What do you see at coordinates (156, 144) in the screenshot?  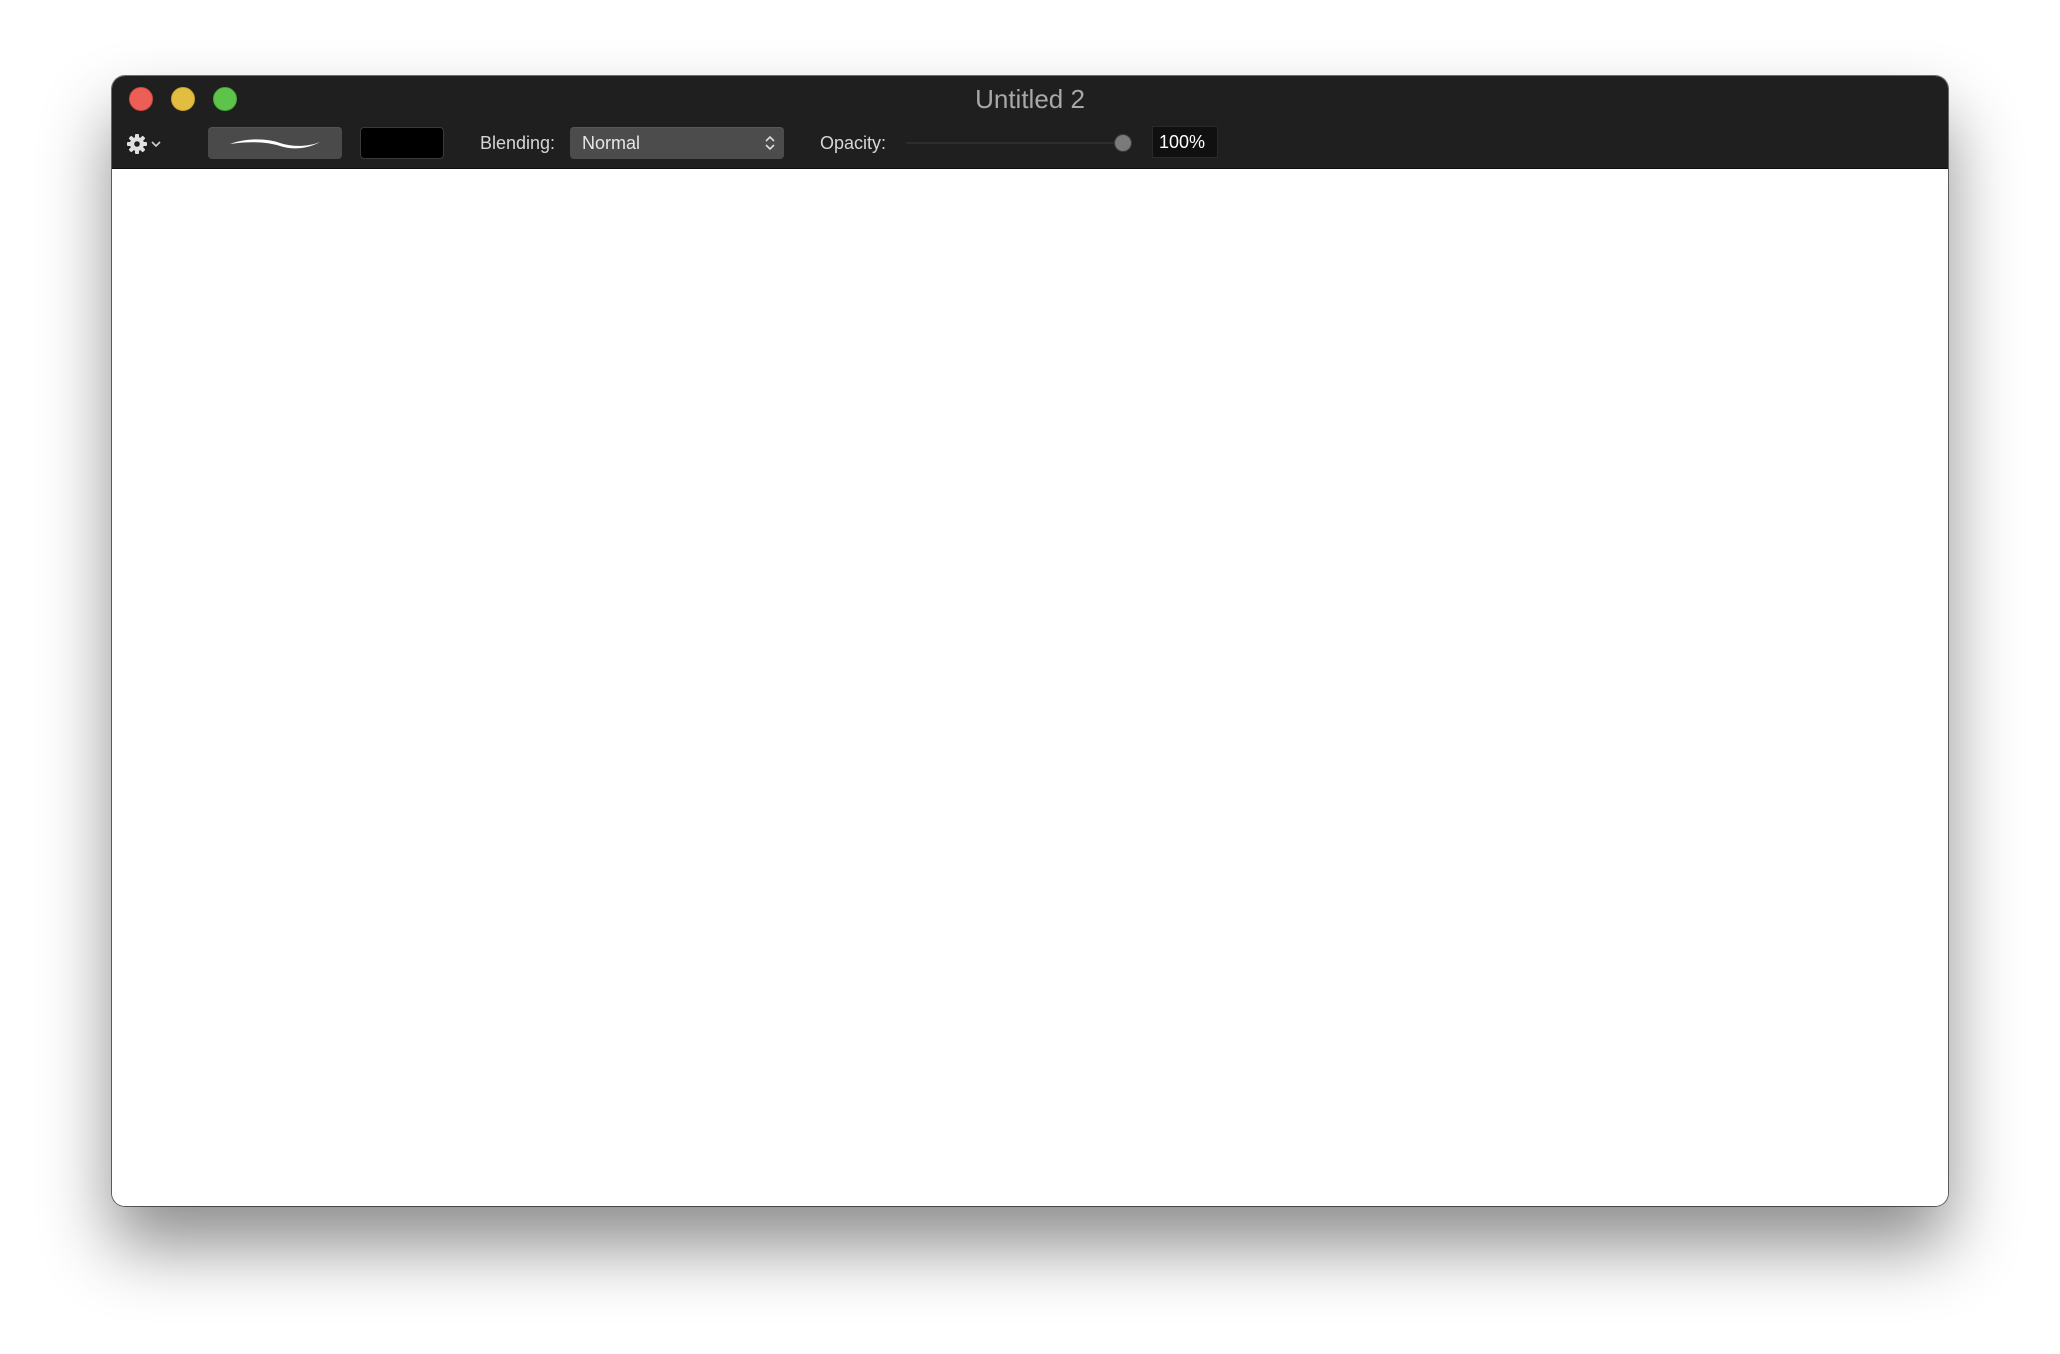 I see `chevron-down-icon` at bounding box center [156, 144].